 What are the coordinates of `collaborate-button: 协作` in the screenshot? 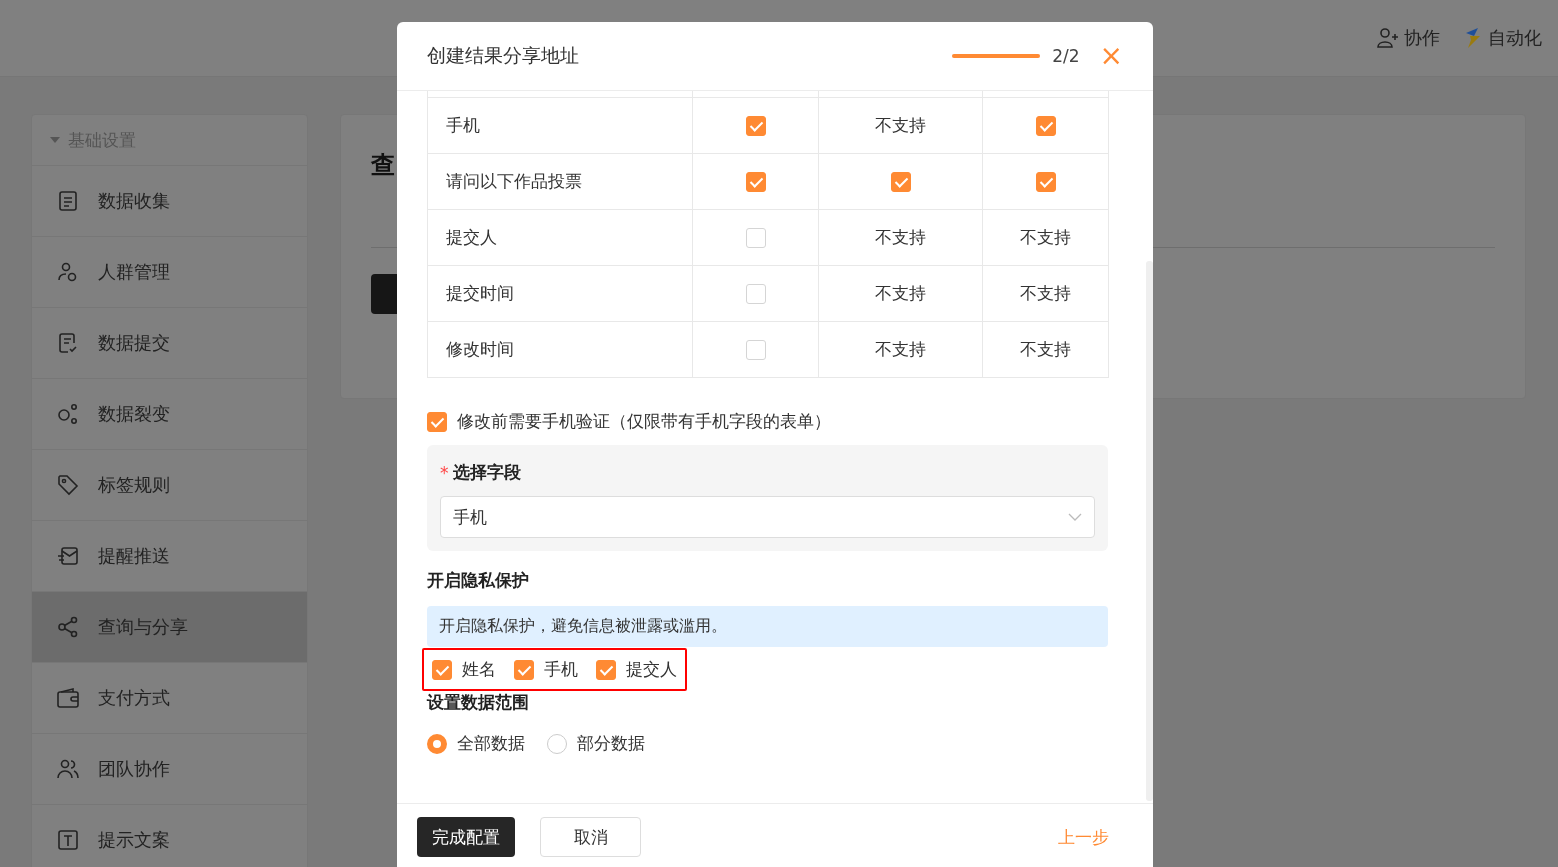 It's located at (1408, 38).